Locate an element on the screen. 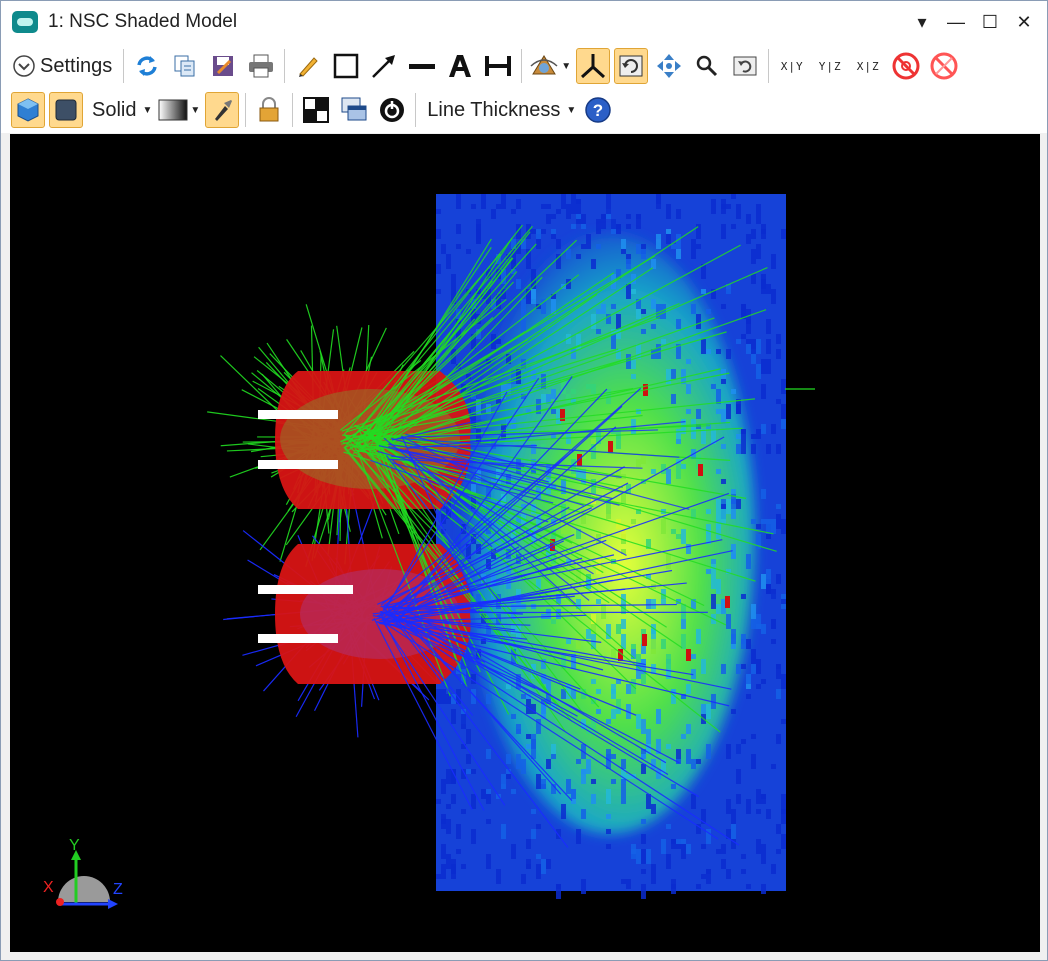 This screenshot has height=961, width=1048. xy-view-button: X|Y is located at coordinates (792, 66).